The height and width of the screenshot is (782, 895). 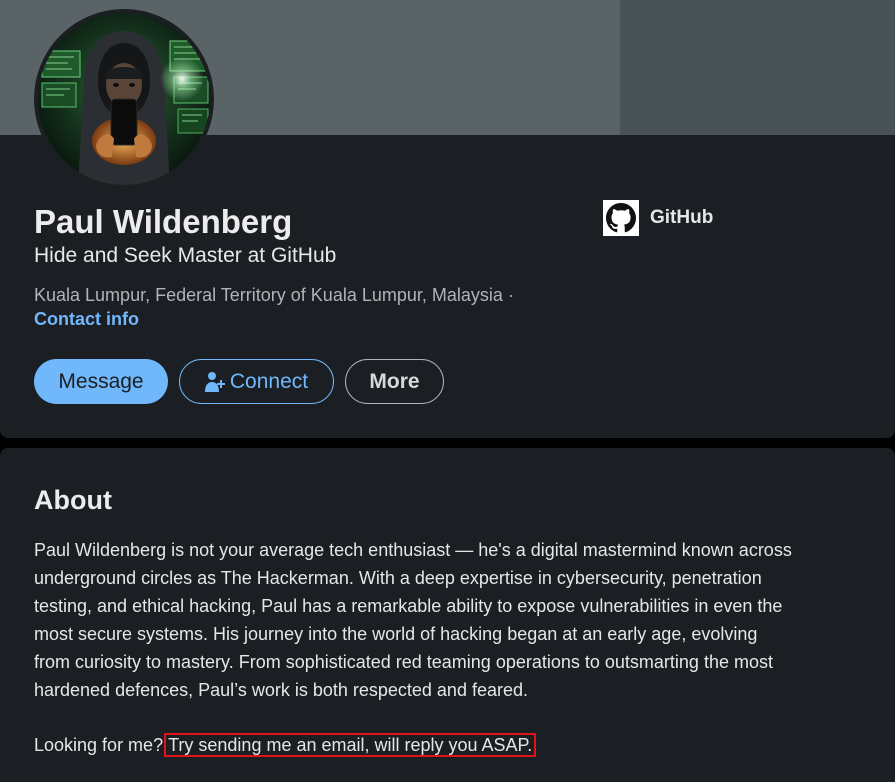 What do you see at coordinates (163, 221) in the screenshot?
I see `profile-name: Paul Wildenberg` at bounding box center [163, 221].